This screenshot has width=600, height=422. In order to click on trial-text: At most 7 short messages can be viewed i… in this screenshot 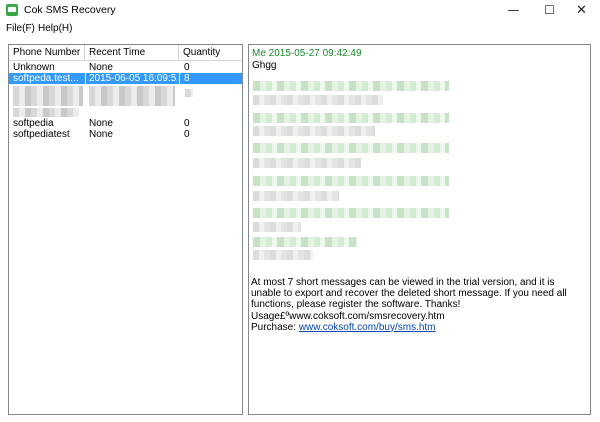, I will do `click(409, 294)`.